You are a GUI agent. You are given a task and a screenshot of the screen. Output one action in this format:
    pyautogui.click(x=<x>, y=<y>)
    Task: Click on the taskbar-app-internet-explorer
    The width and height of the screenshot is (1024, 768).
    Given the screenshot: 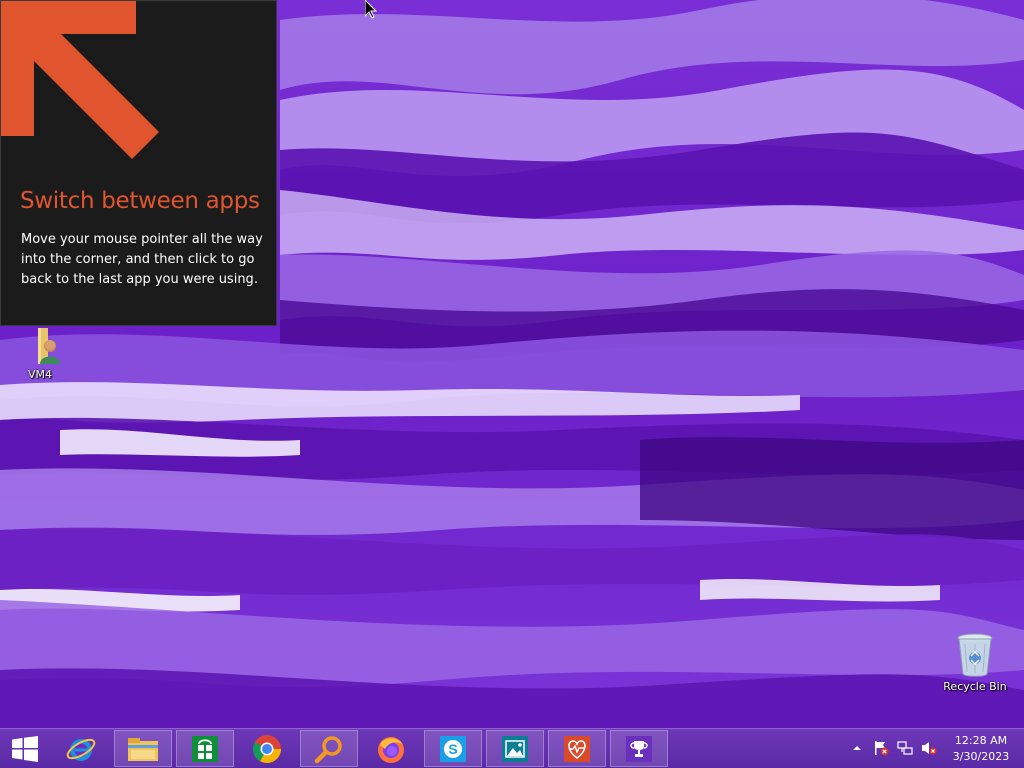 What is the action you would take?
    pyautogui.click(x=81, y=748)
    